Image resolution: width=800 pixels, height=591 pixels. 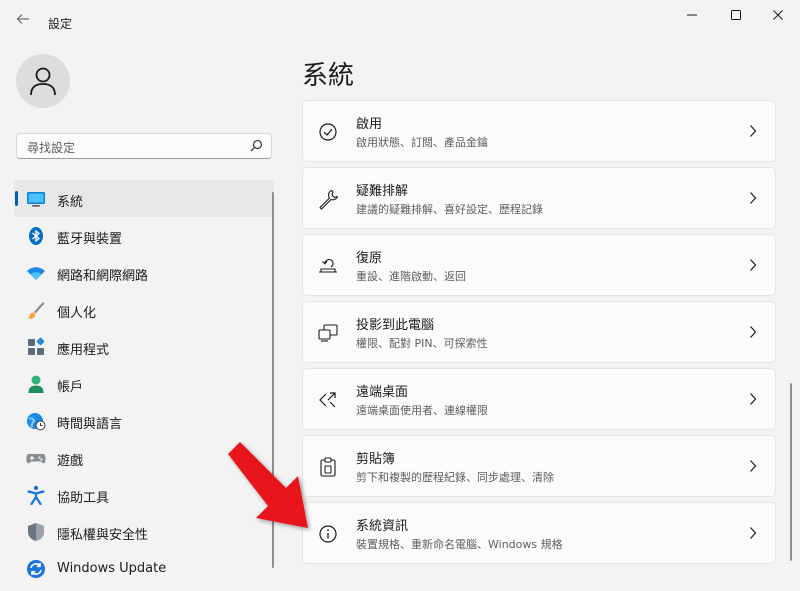 What do you see at coordinates (422, 410) in the screenshot?
I see `card-description: 遠端桌面使用者、連線權限` at bounding box center [422, 410].